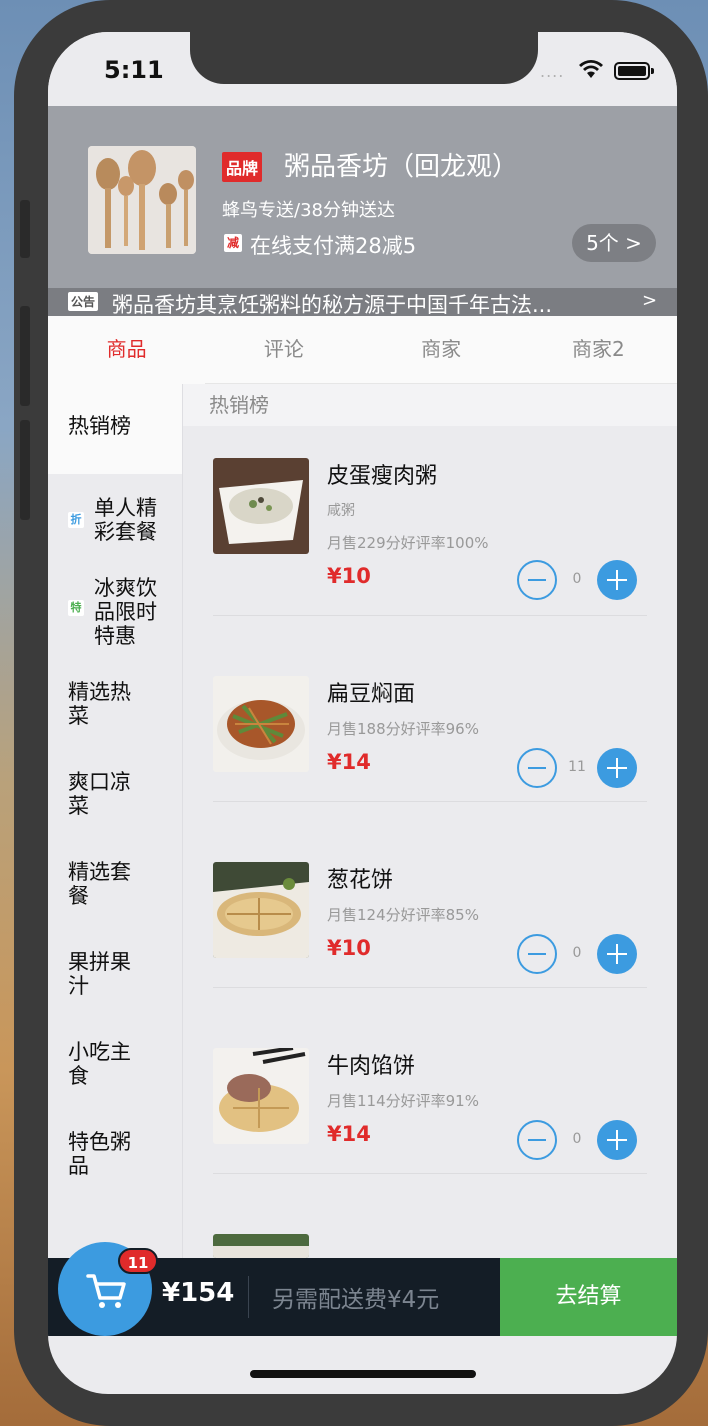 This screenshot has height=1426, width=708. What do you see at coordinates (441, 349) in the screenshot?
I see `tab-merchant: 商家` at bounding box center [441, 349].